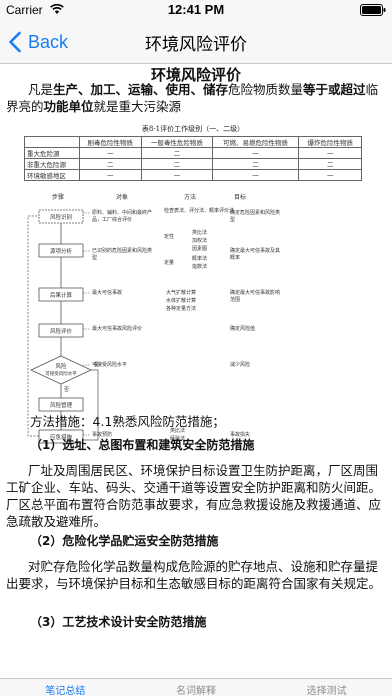  Describe the element at coordinates (122, 250) in the screenshot. I see `flowchart-object-text: 已识别的危险因素和风险类` at that location.